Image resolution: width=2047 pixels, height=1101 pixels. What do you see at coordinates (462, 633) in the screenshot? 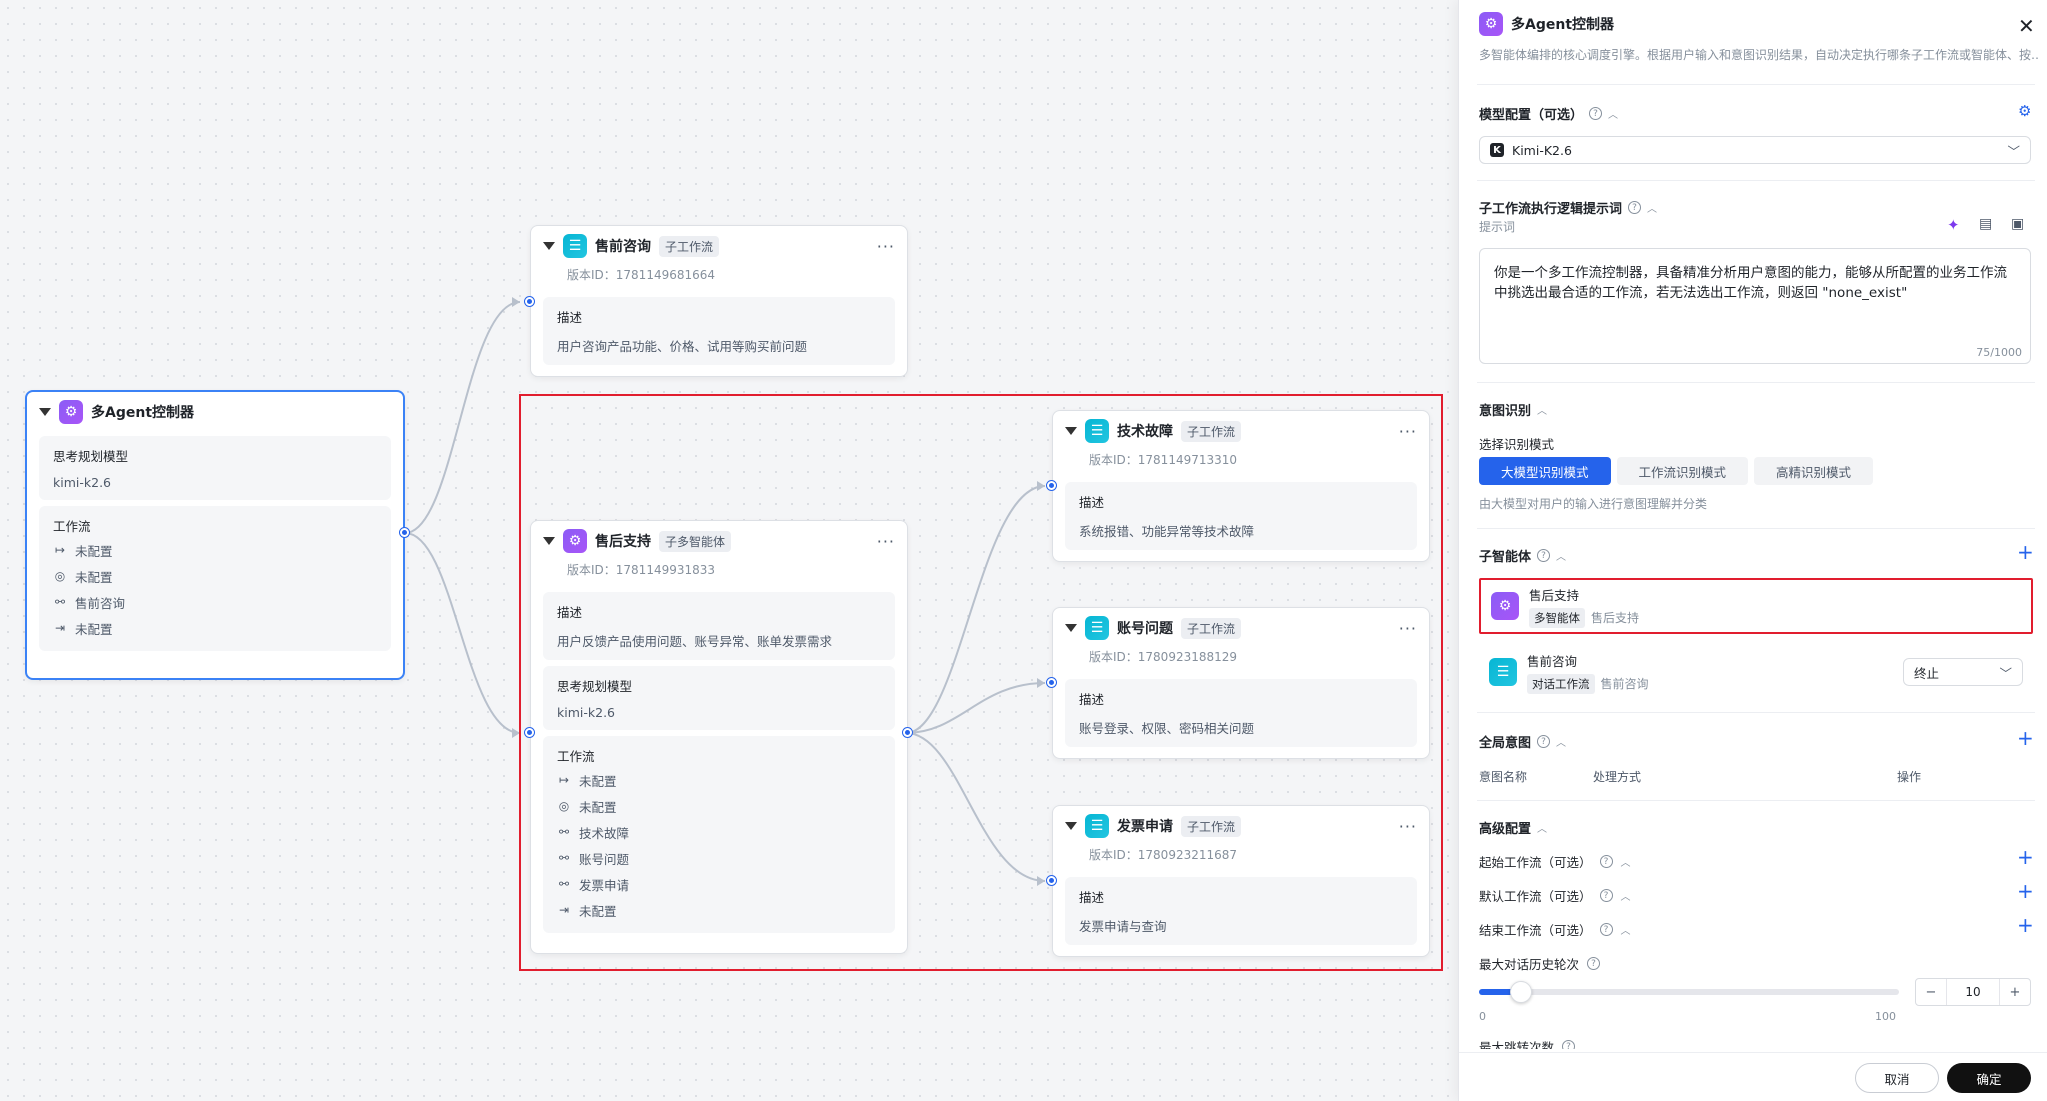
I see `edge-controller-aftersales` at bounding box center [462, 633].